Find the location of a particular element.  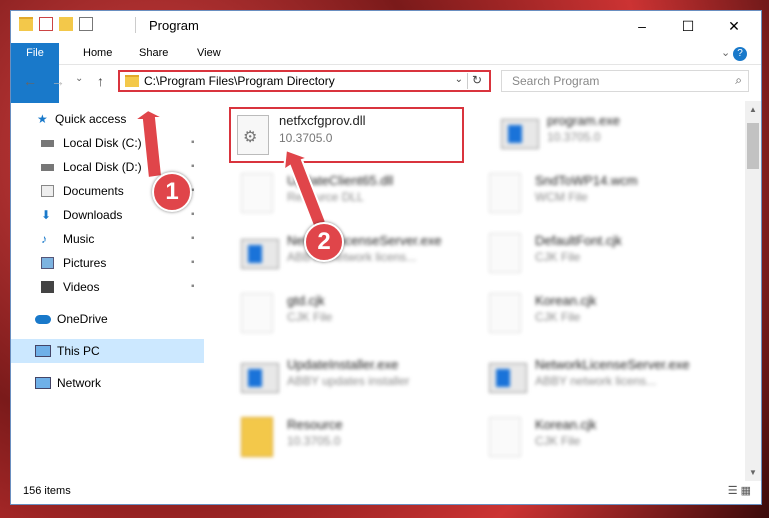

callout-number-1: 1 is located at coordinates (172, 192).